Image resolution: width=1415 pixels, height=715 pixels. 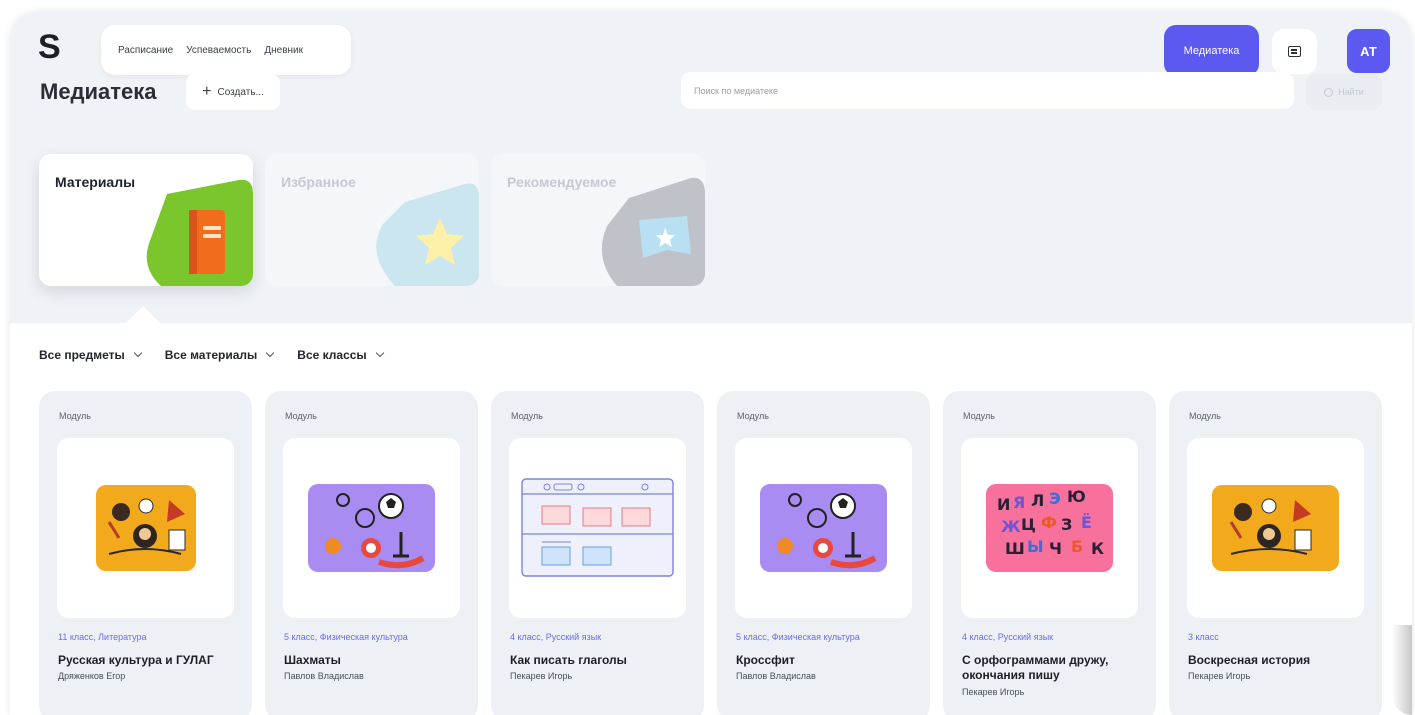 What do you see at coordinates (372, 220) in the screenshot?
I see `category-favorites: Избранное` at bounding box center [372, 220].